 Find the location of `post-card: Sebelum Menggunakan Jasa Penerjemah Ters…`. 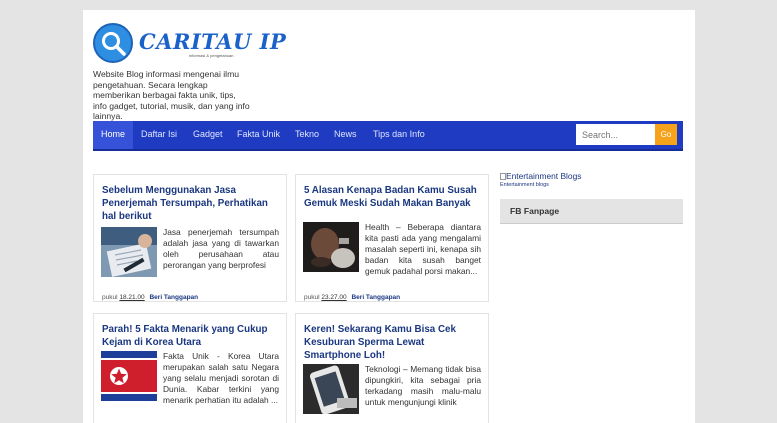

post-card: Sebelum Menggunakan Jasa Penerjemah Ters… is located at coordinates (190, 238).